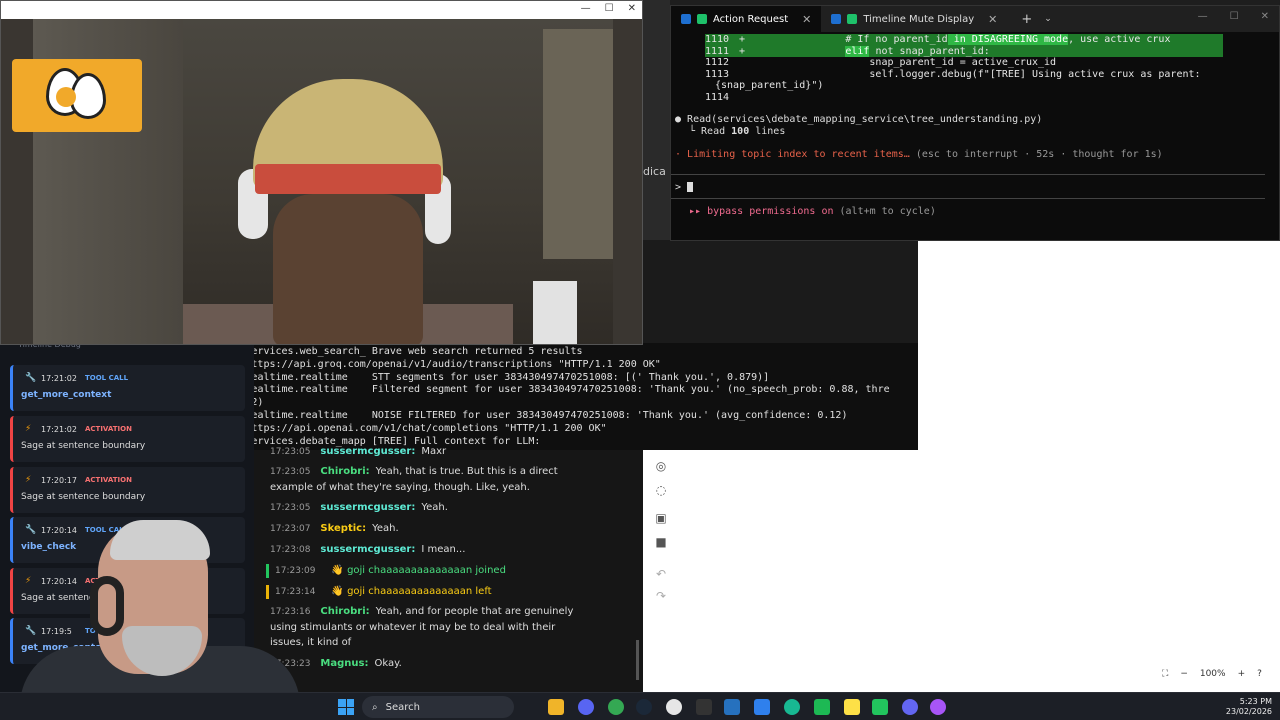 The height and width of the screenshot is (720, 1280). Describe the element at coordinates (555, 312) in the screenshot. I see `white-box` at that location.